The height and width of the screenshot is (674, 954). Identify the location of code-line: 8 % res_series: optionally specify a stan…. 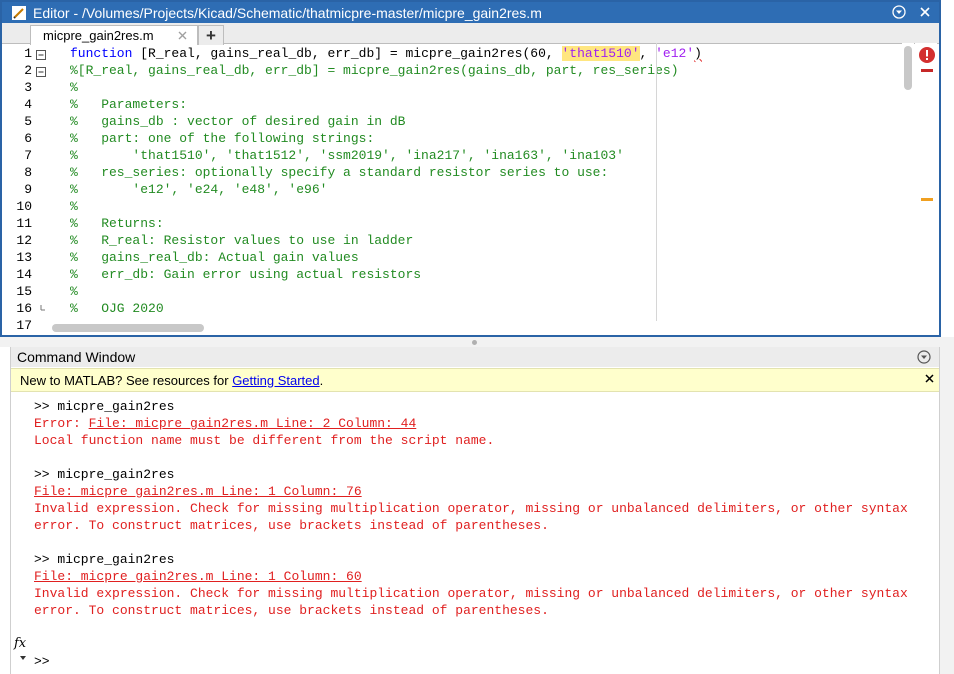
(452, 172).